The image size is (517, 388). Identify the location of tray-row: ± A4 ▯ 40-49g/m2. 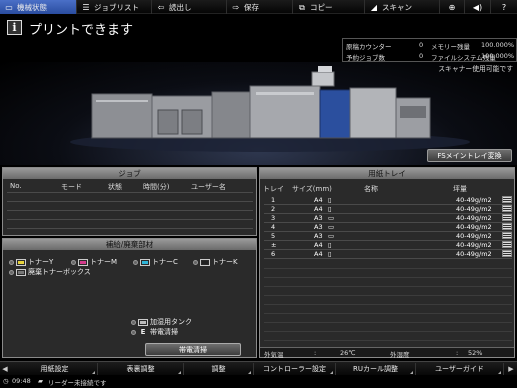
(388, 245).